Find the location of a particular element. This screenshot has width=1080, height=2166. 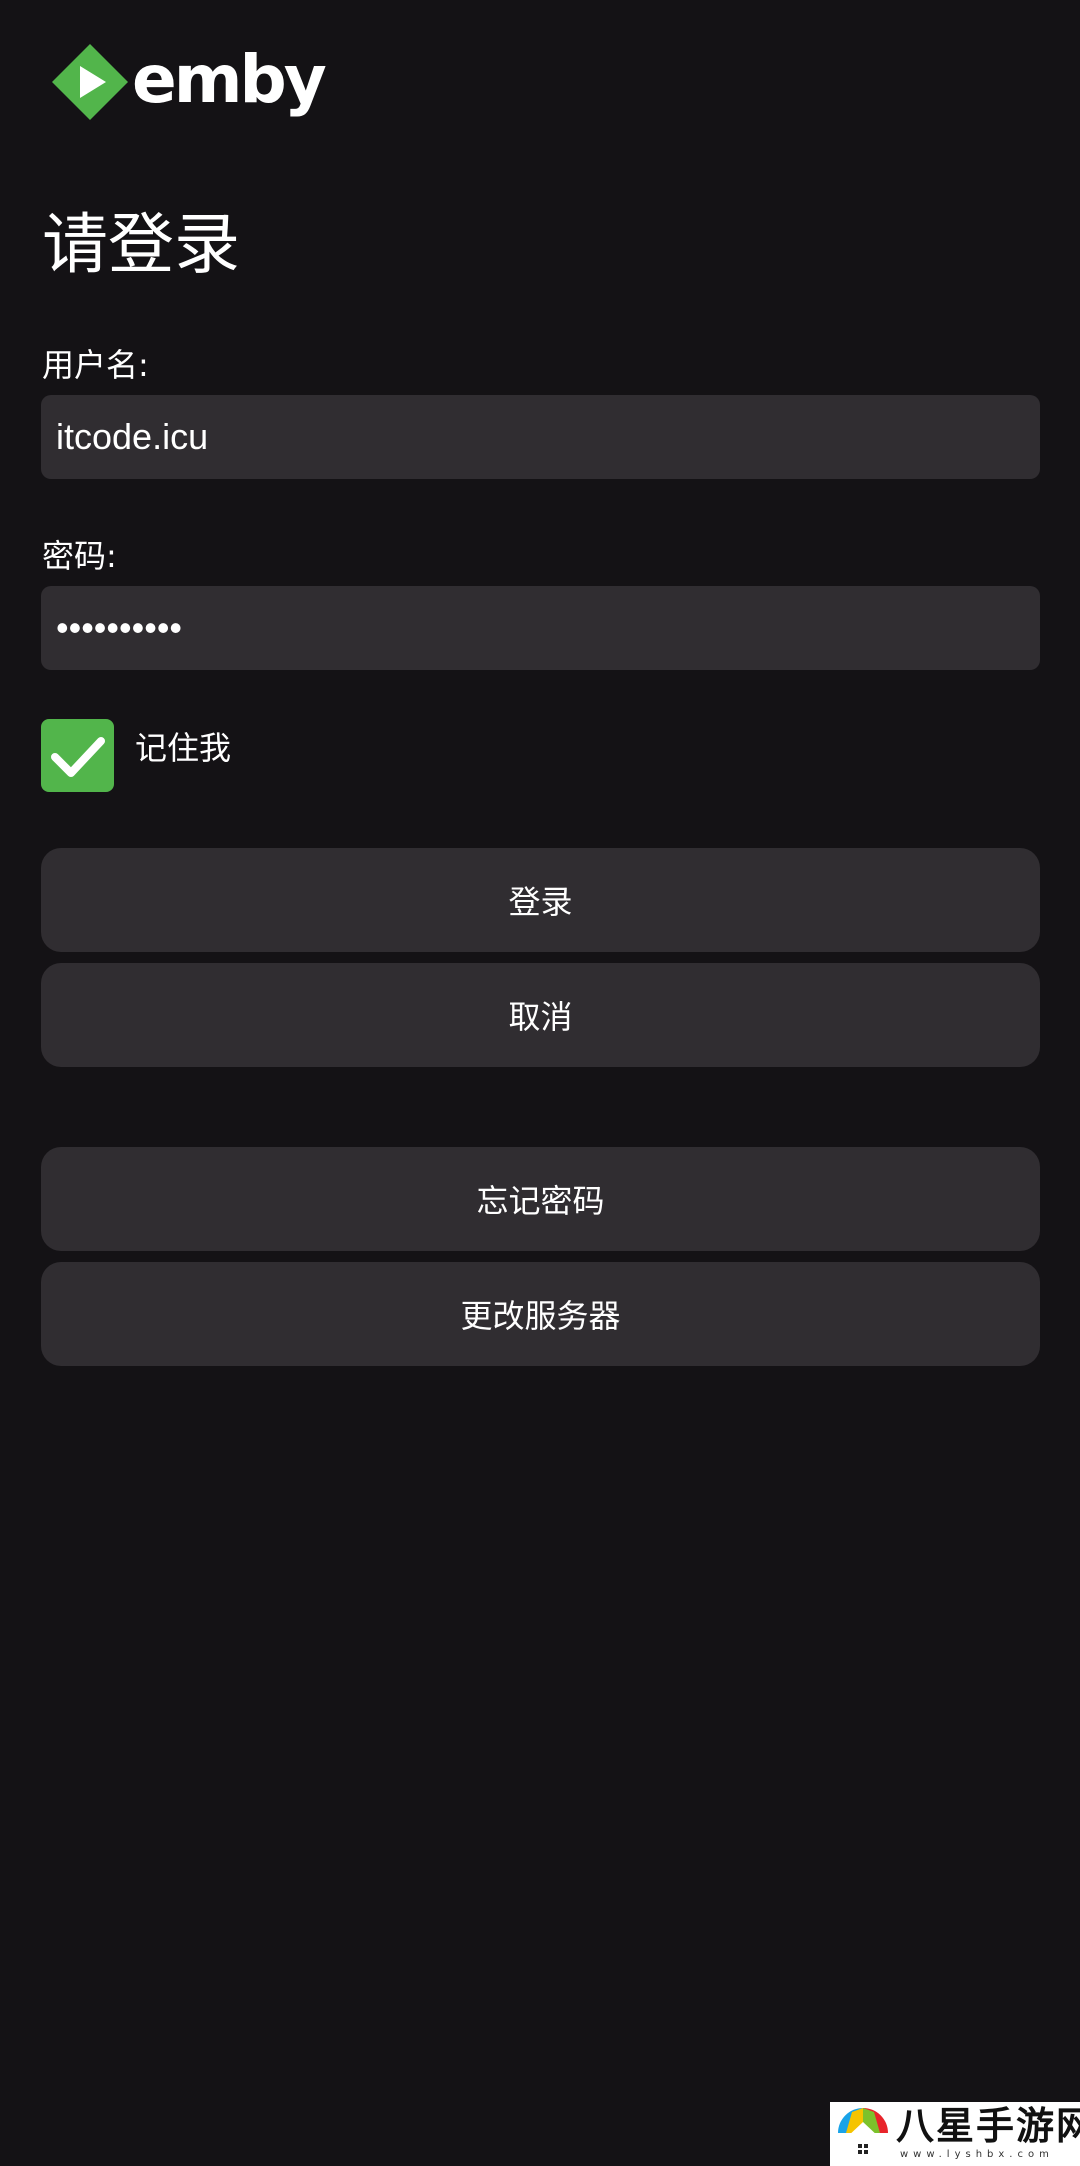

remember-me-label: 记住我 is located at coordinates (183, 748).